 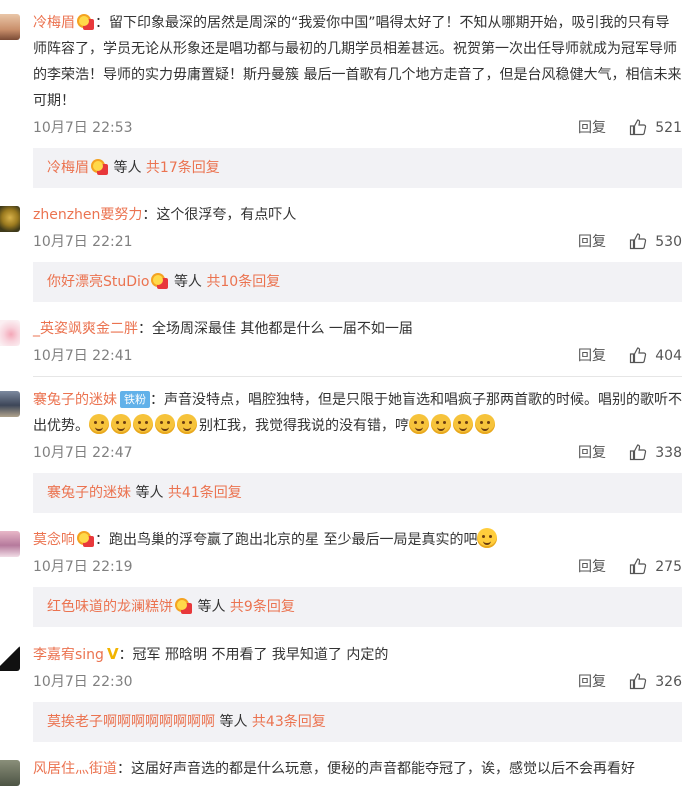 I want to click on comment-meta: 10月7日 22:47 回复 338, so click(x=357, y=453).